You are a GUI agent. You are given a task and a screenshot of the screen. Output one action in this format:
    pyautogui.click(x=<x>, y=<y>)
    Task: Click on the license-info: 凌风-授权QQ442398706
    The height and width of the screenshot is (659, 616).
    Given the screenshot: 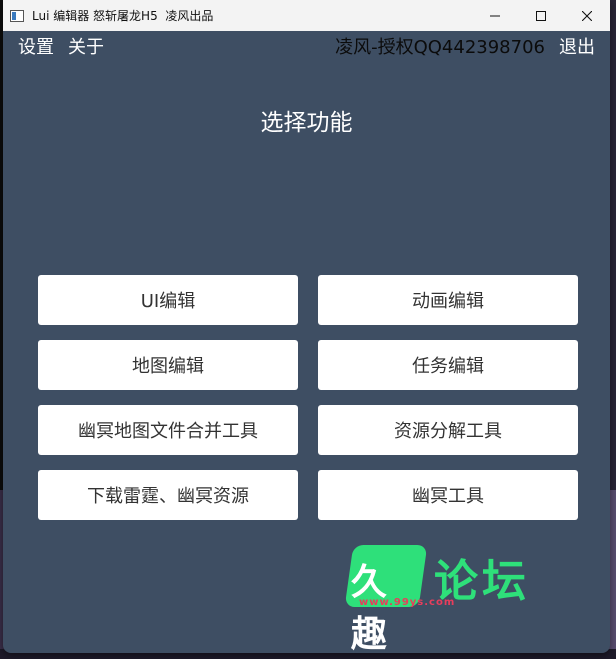 What is the action you would take?
    pyautogui.click(x=440, y=47)
    